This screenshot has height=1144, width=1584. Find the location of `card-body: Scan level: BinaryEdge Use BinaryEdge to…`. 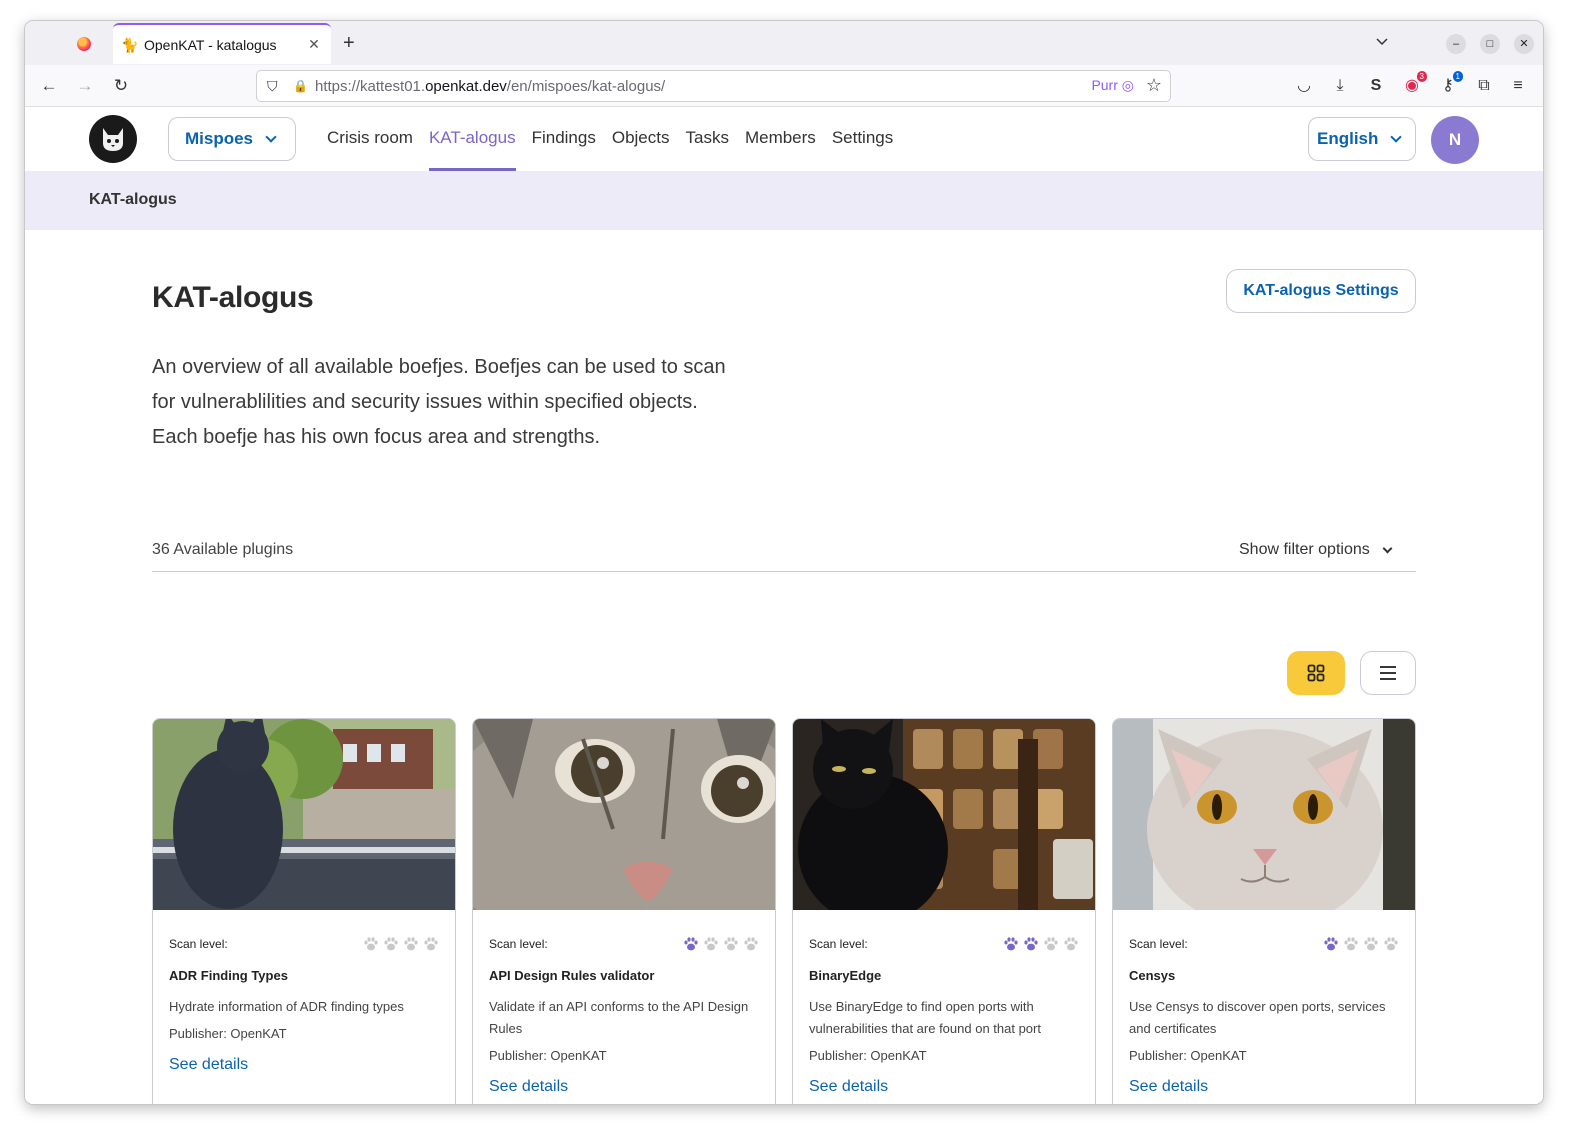

card-body: Scan level: BinaryEdge Use BinaryEdge to… is located at coordinates (944, 1016).